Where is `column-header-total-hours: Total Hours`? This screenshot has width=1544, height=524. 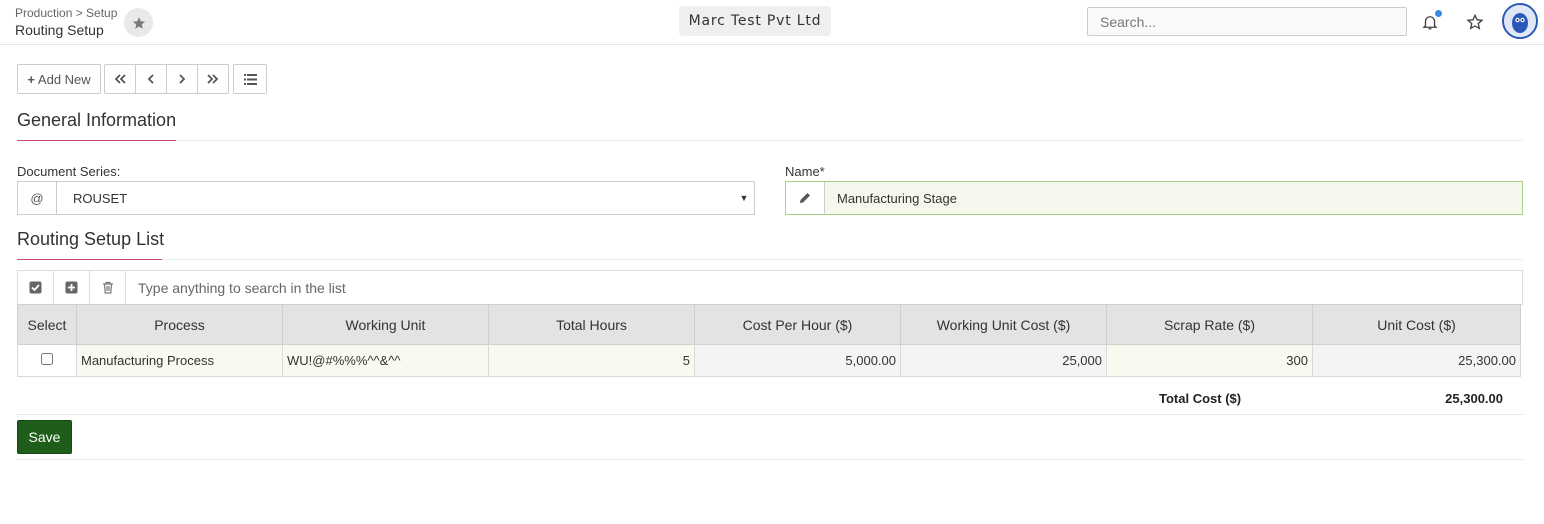 column-header-total-hours: Total Hours is located at coordinates (591, 324).